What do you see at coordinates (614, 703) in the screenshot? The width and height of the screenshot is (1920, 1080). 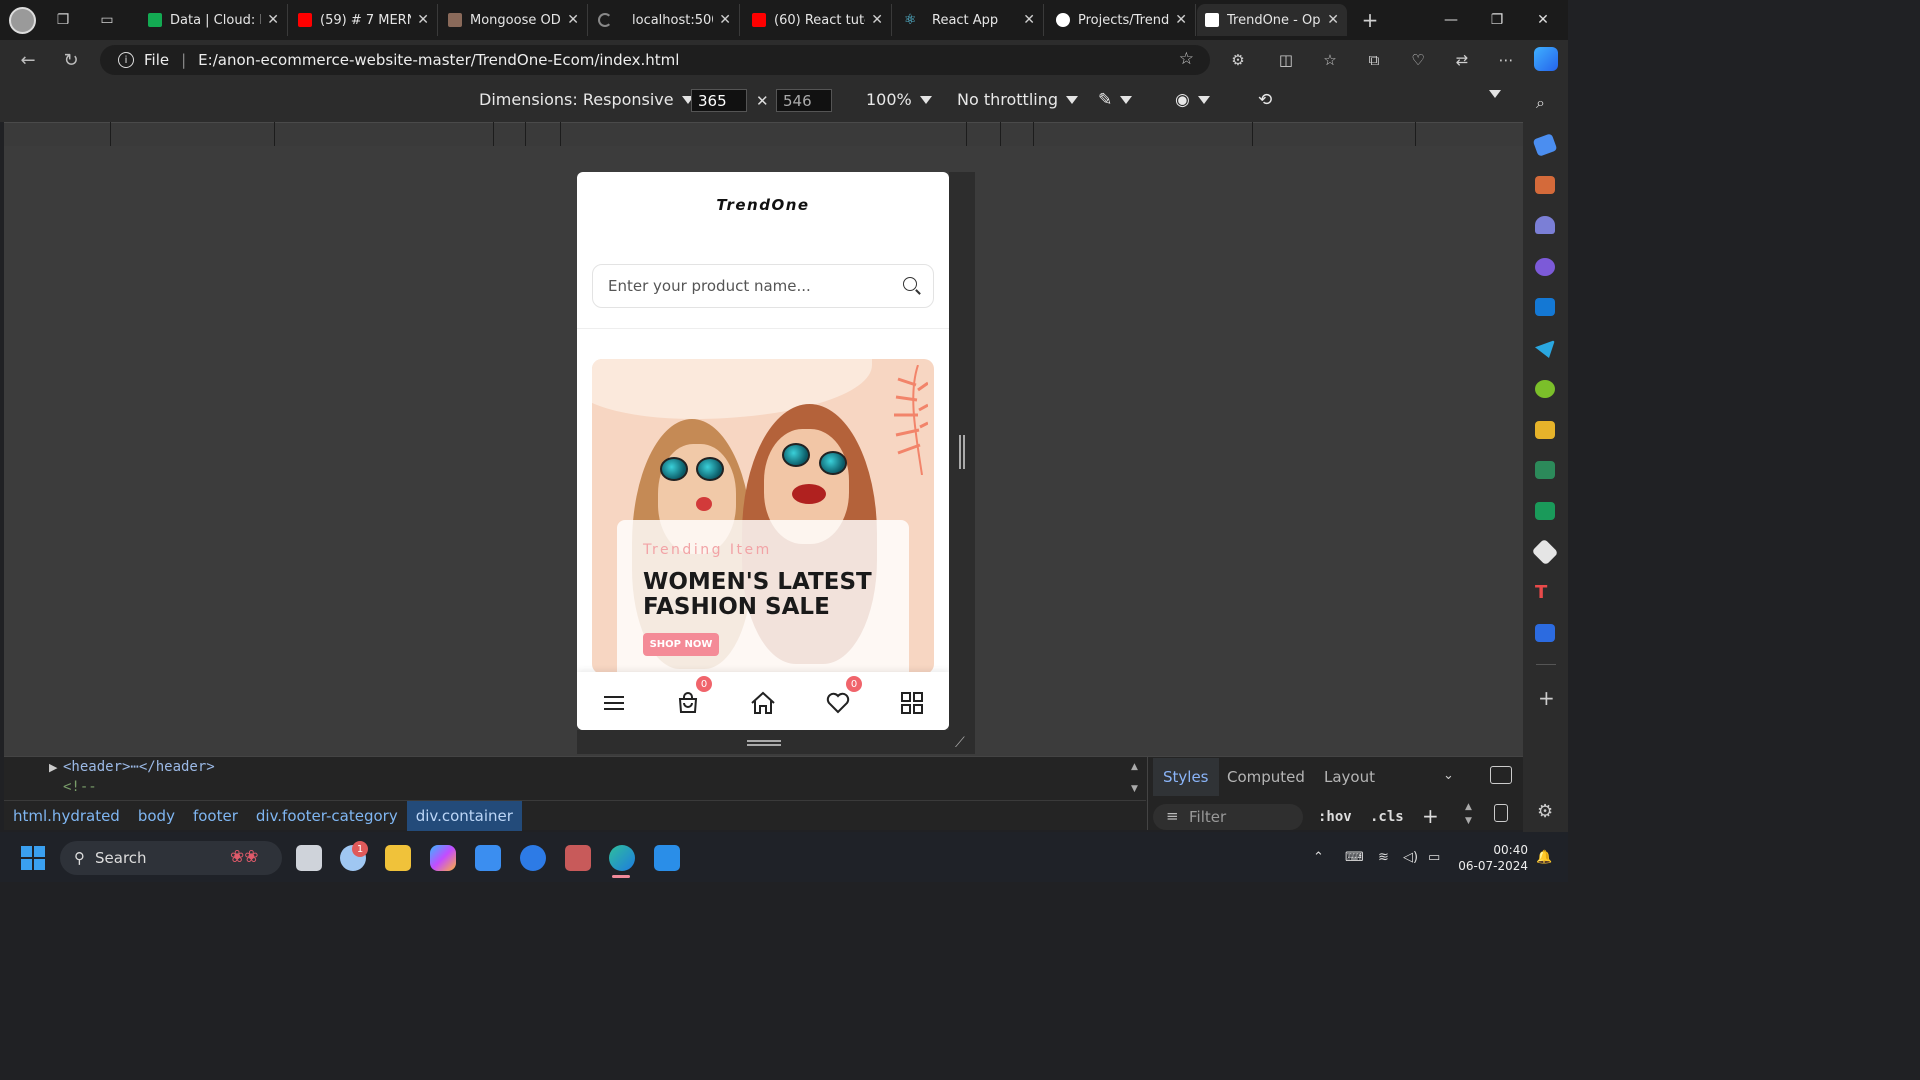 I see `menu-button` at bounding box center [614, 703].